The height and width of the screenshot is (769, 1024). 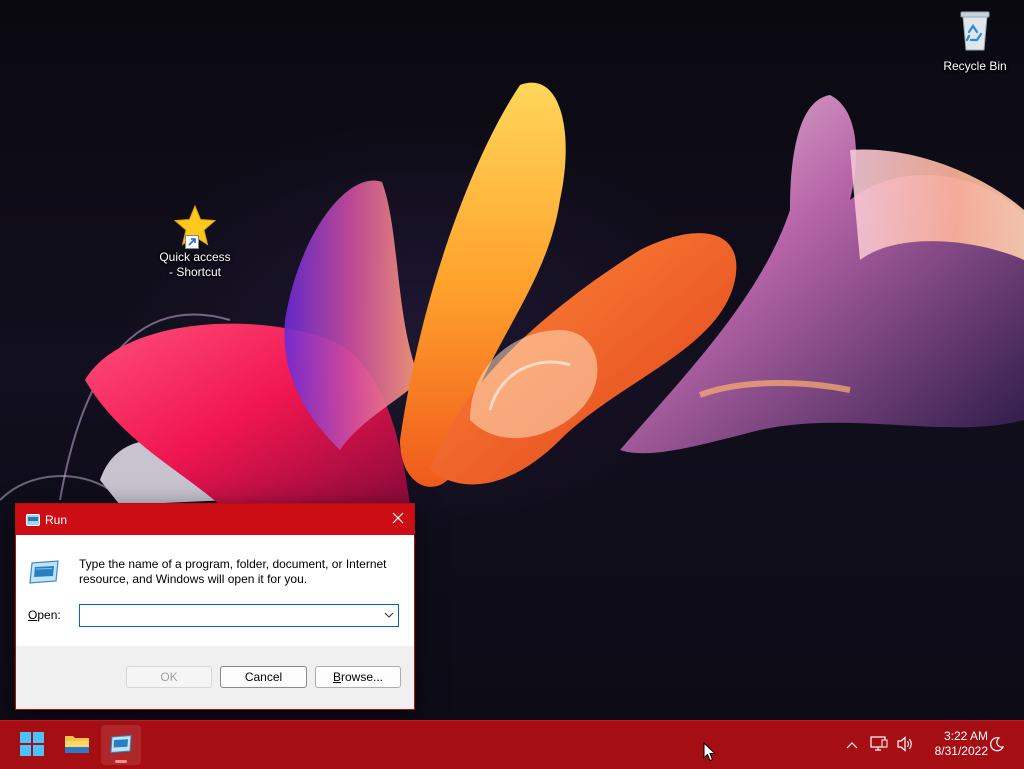 I want to click on close-button, so click(x=398, y=519).